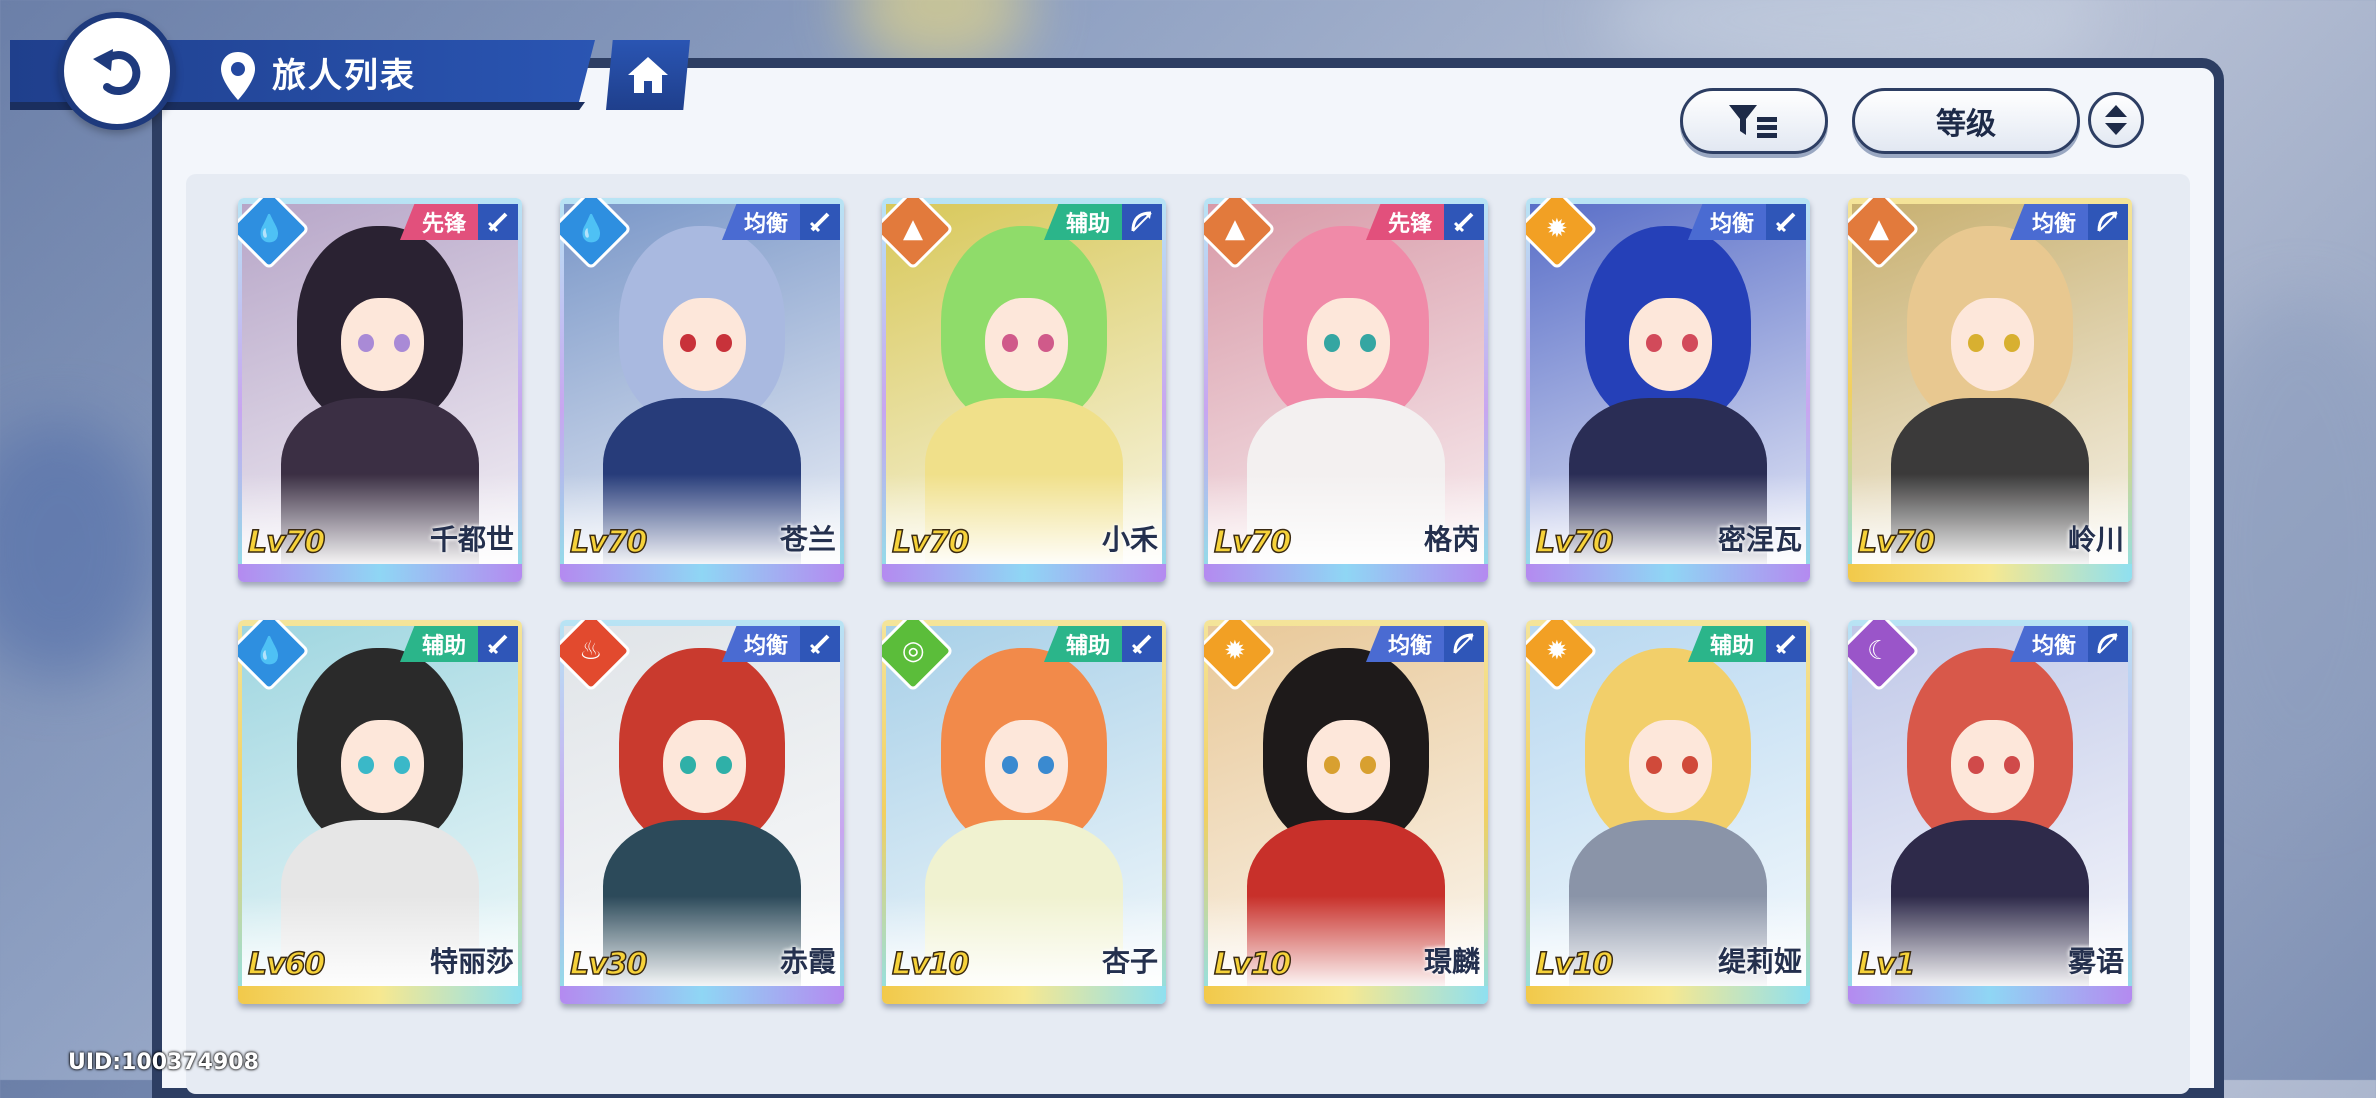 Image resolution: width=2376 pixels, height=1098 pixels. I want to click on filter-button, so click(1754, 121).